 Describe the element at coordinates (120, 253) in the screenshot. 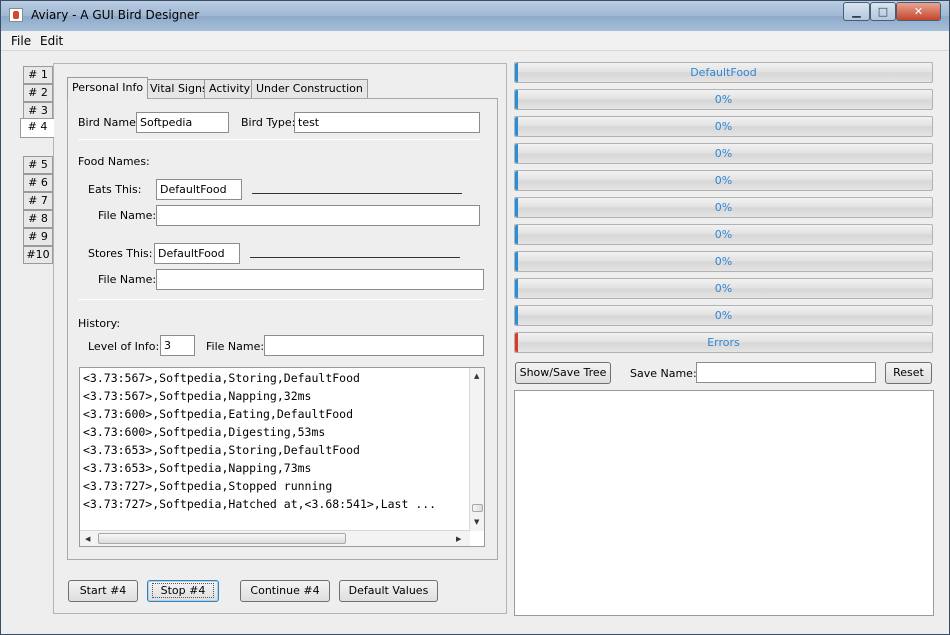

I see `stores-label: Stores This:` at that location.